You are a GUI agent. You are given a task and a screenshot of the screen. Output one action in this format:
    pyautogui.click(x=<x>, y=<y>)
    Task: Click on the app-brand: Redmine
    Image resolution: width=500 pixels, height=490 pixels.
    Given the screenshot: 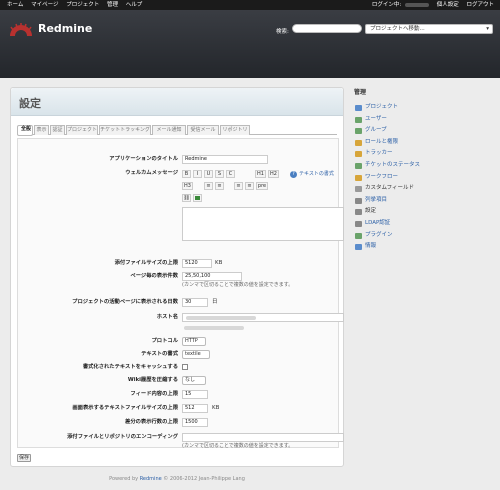 What is the action you would take?
    pyautogui.click(x=65, y=28)
    